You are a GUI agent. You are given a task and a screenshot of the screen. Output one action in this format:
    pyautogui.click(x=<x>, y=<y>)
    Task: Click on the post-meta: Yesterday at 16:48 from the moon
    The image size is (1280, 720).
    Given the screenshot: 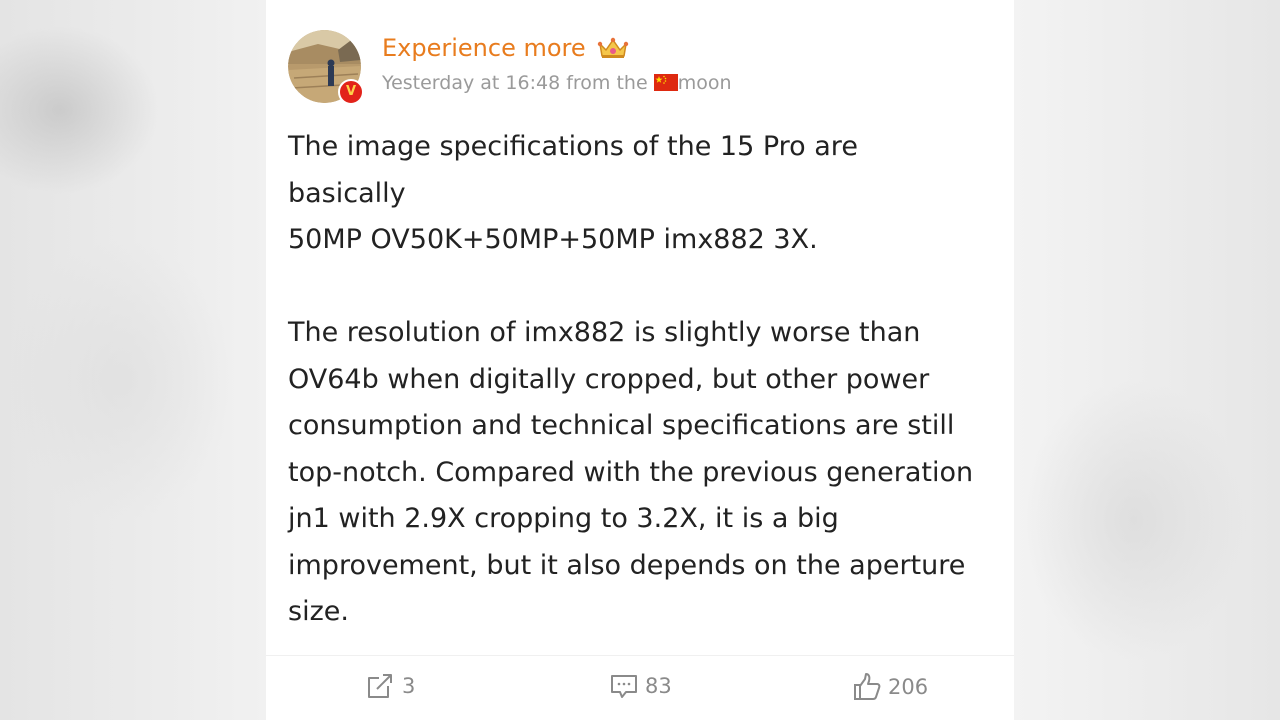 What is the action you would take?
    pyautogui.click(x=557, y=84)
    